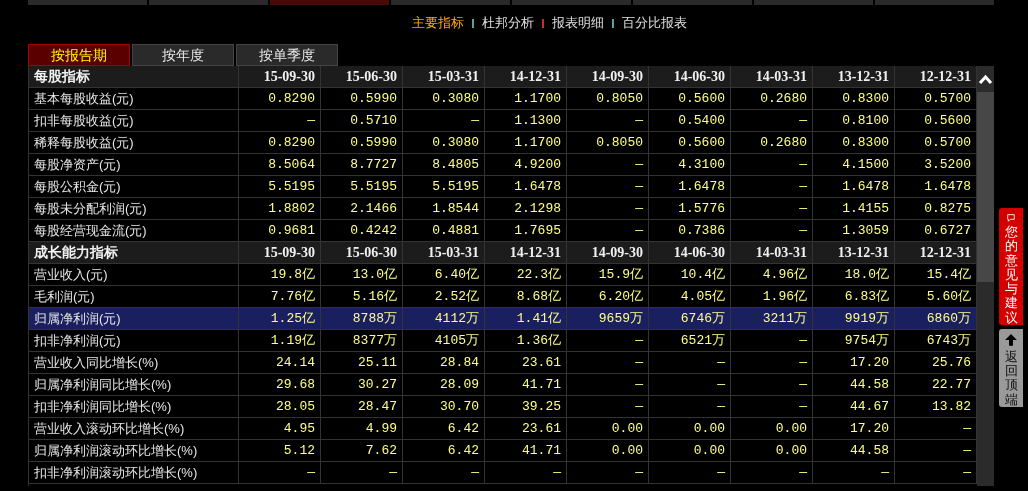  I want to click on nav-link: 杜邦分析, so click(507, 23).